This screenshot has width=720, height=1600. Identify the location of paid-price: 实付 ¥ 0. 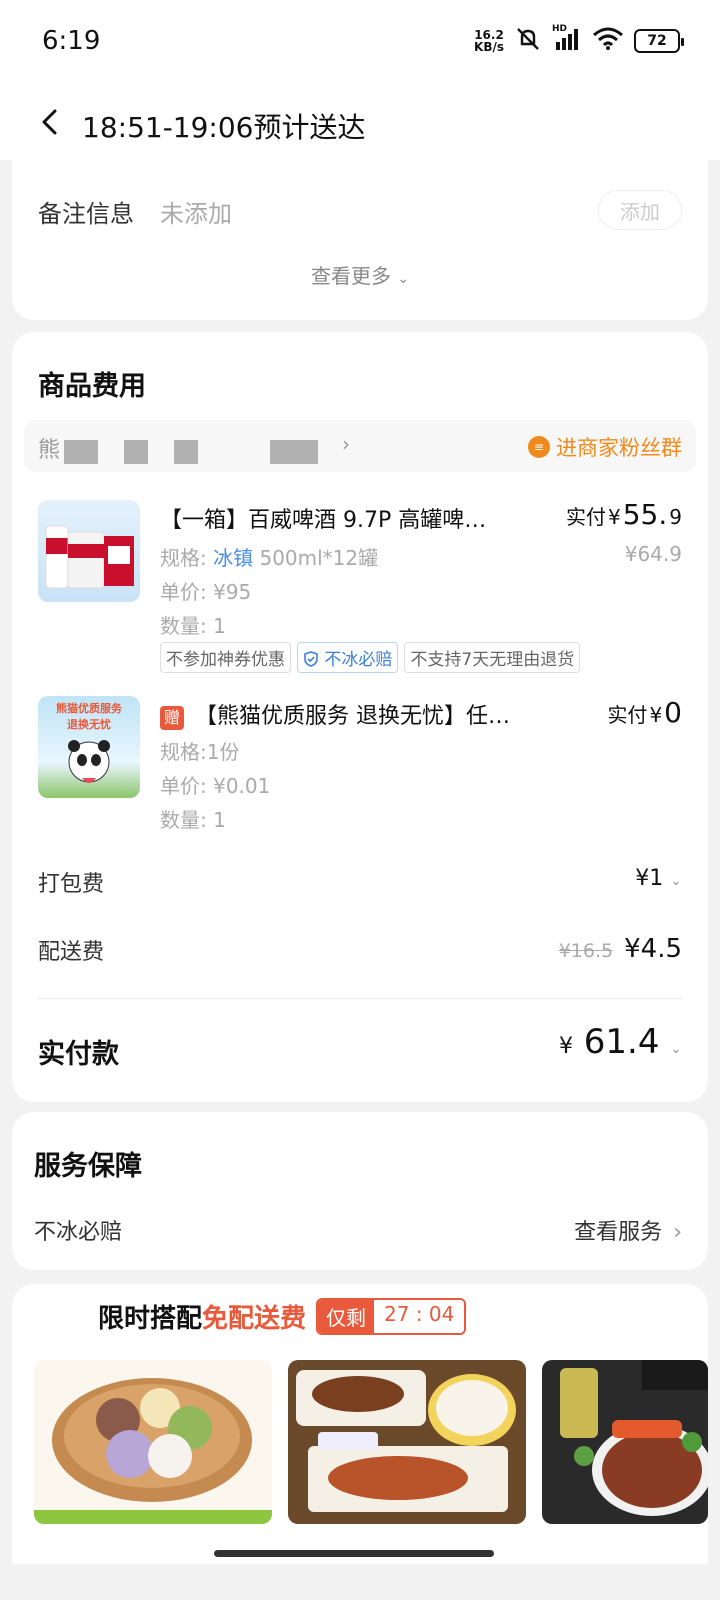
(644, 712).